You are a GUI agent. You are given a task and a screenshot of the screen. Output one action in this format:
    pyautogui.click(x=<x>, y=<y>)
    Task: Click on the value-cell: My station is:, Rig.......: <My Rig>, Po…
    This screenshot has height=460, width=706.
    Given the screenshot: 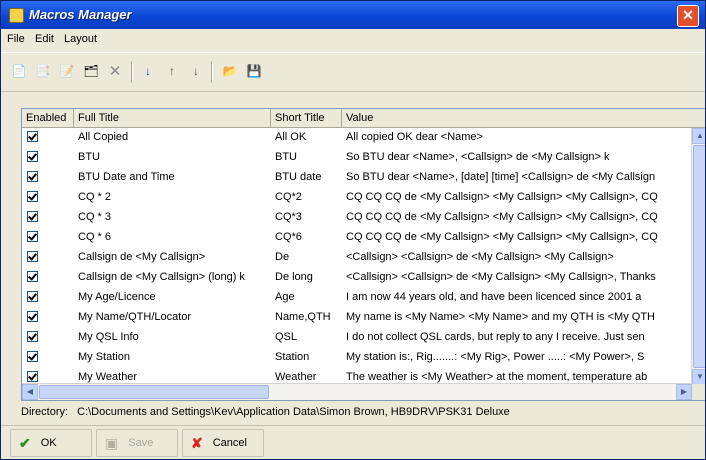 What is the action you would take?
    pyautogui.click(x=495, y=357)
    